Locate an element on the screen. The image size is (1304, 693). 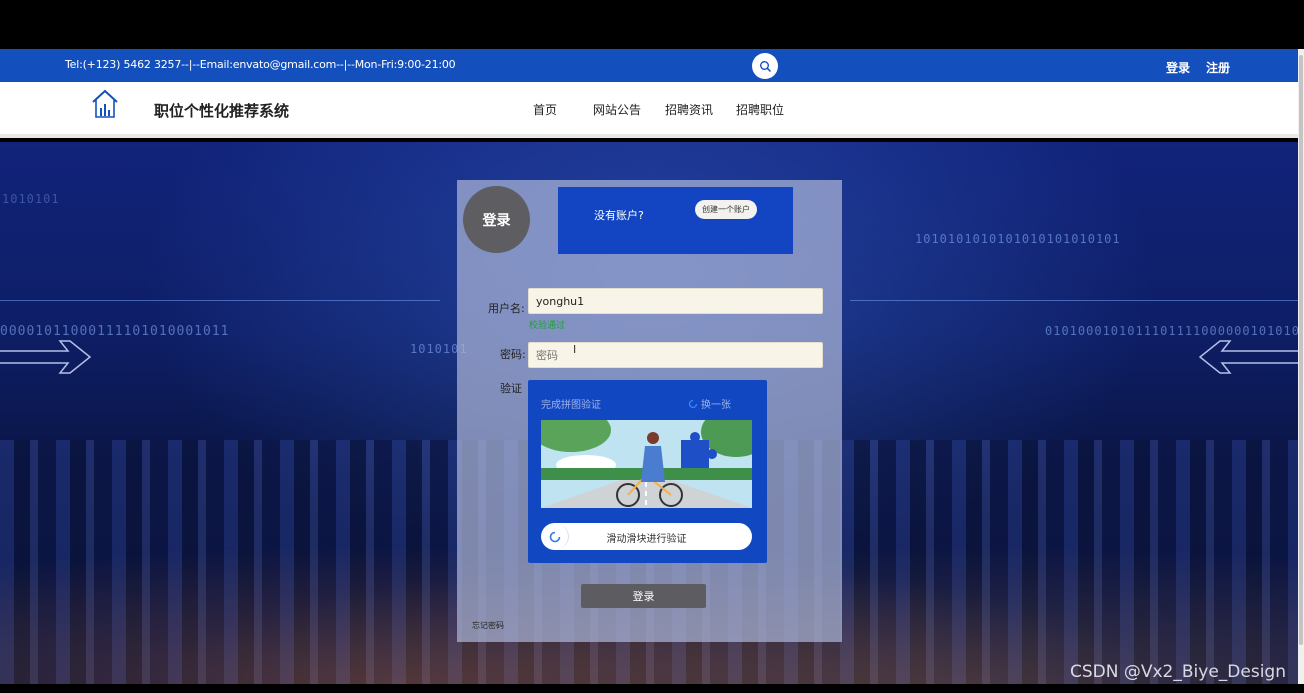
username-input is located at coordinates (675, 301).